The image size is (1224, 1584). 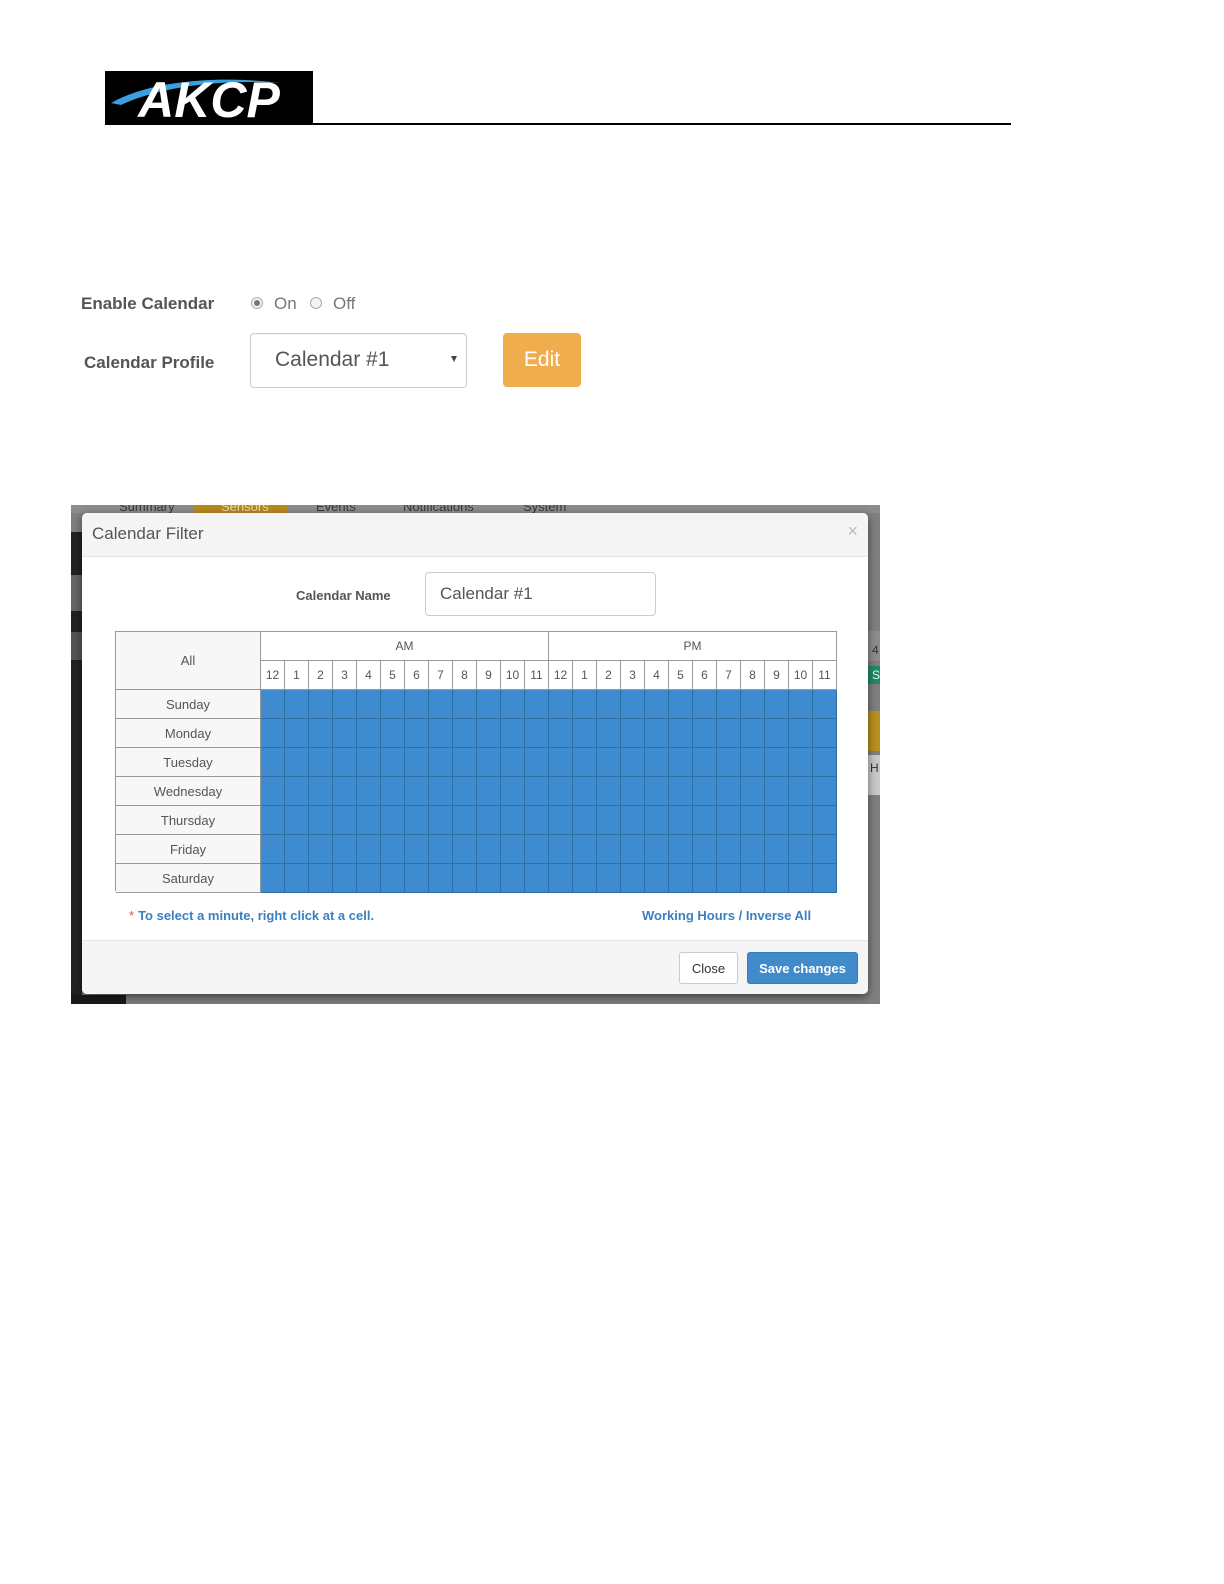 What do you see at coordinates (705, 675) in the screenshot?
I see `hour-header: 6` at bounding box center [705, 675].